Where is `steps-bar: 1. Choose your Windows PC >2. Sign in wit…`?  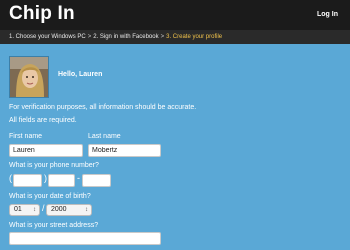 steps-bar: 1. Choose your Windows PC >2. Sign in wit… is located at coordinates (175, 37).